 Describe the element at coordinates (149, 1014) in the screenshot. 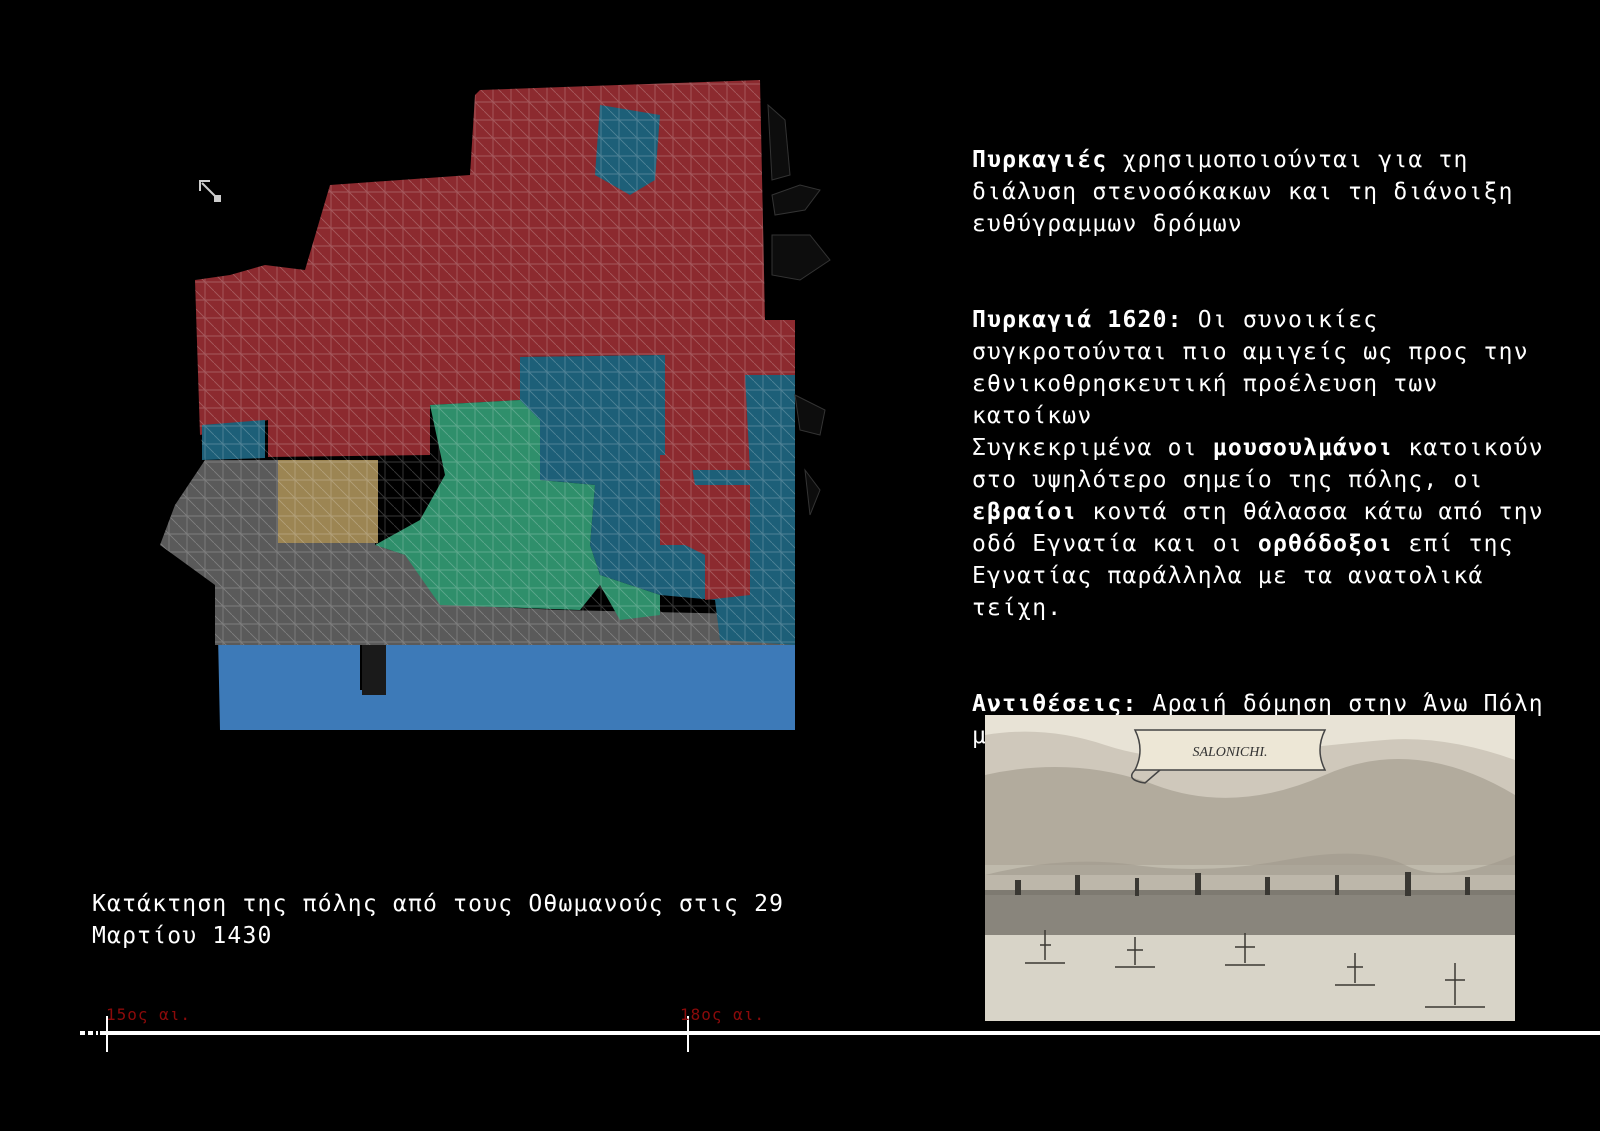

I see `tick-label-15th: 15ος αι.` at that location.